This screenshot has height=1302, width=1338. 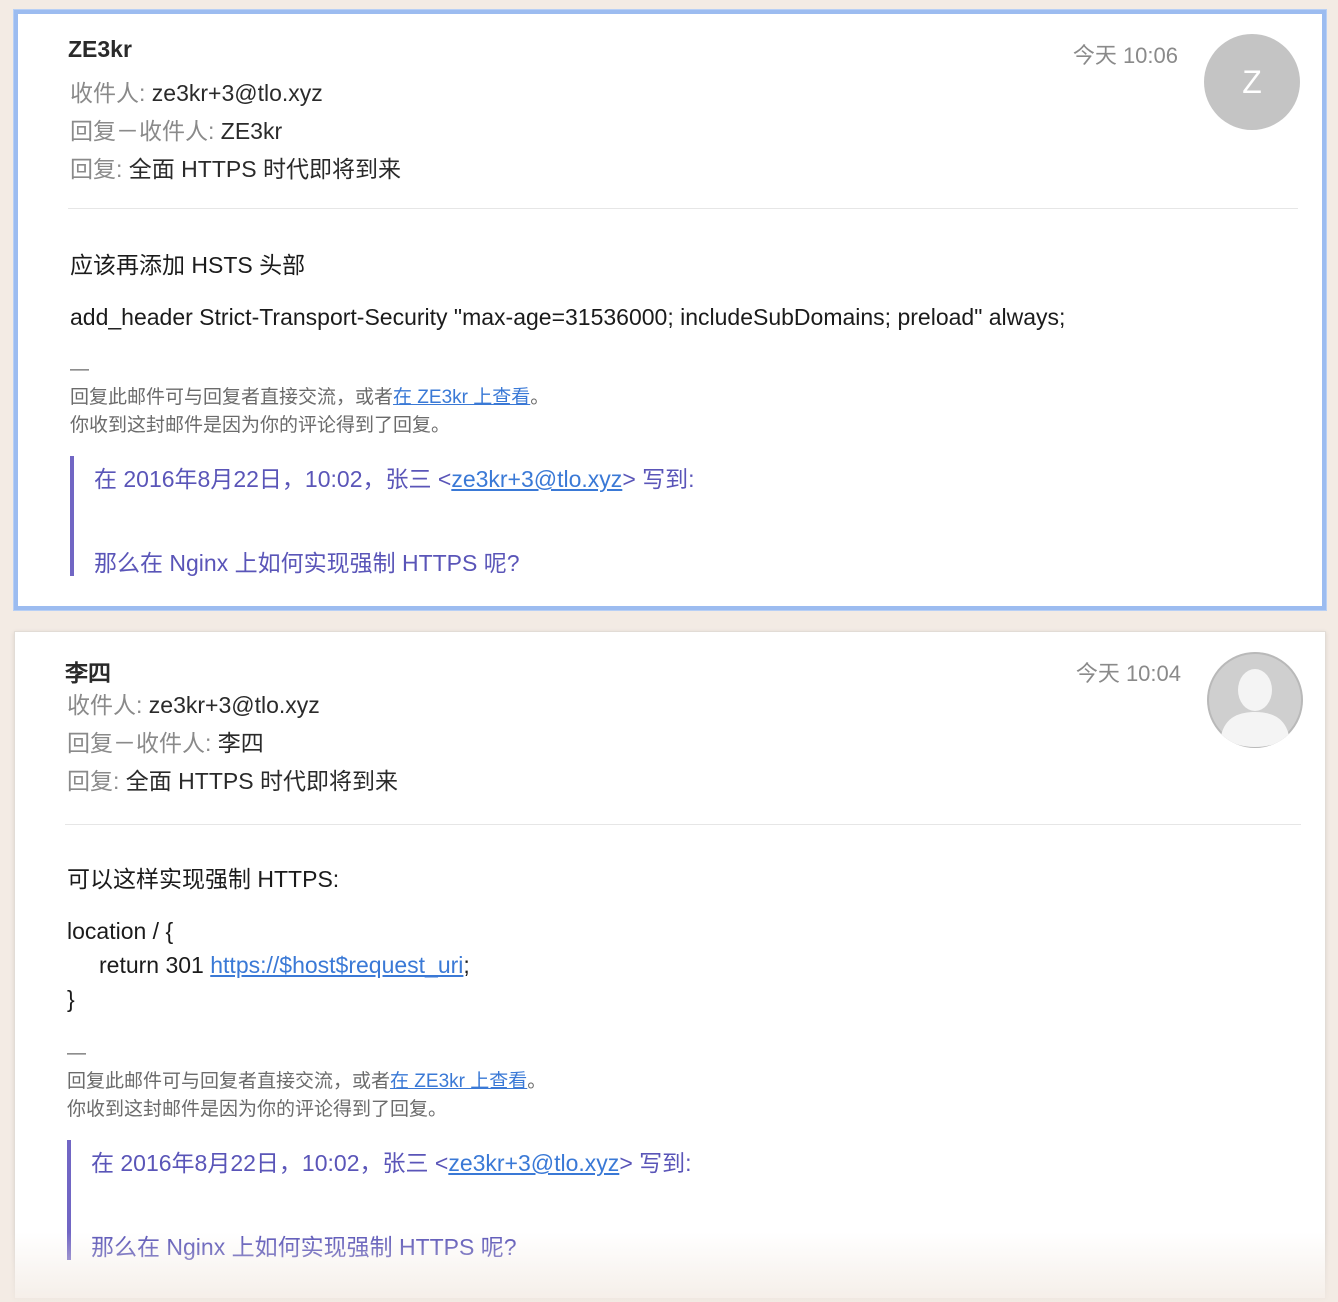 I want to click on sender-name: 李四, so click(x=88, y=673).